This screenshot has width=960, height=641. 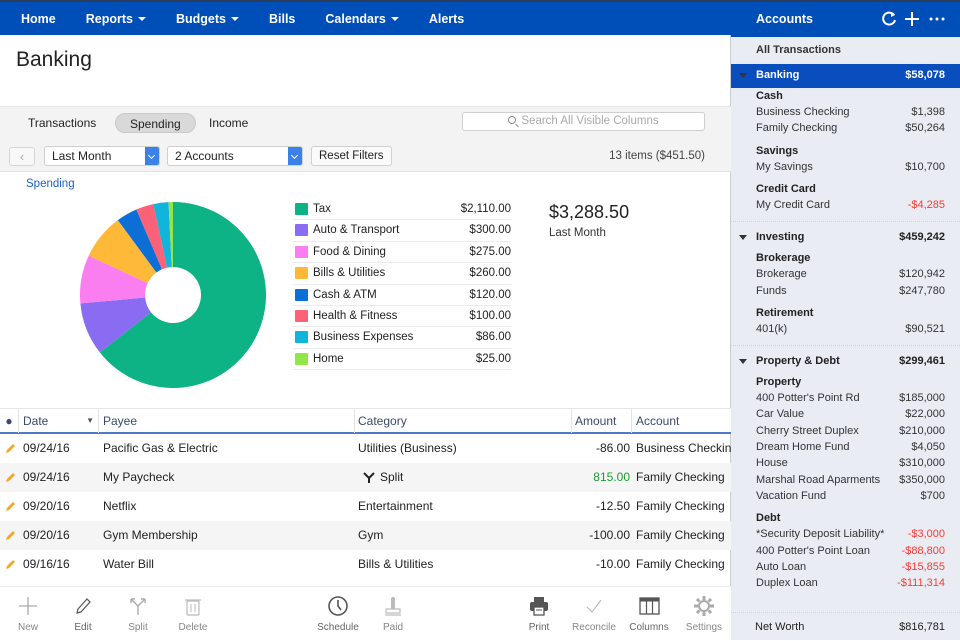 I want to click on sidebar-title: Accounts, so click(x=784, y=19).